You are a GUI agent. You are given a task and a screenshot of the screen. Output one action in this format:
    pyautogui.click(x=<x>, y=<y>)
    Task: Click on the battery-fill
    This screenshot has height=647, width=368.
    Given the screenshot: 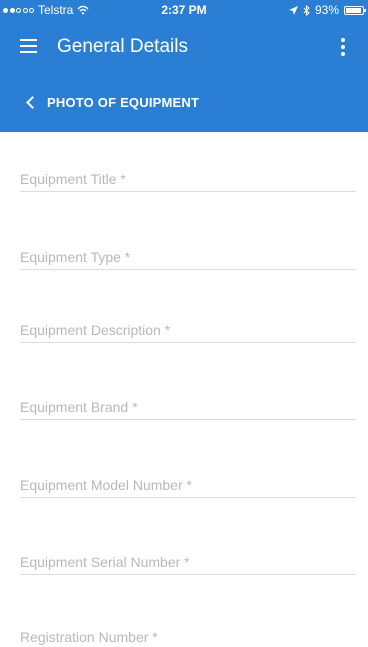 What is the action you would take?
    pyautogui.click(x=353, y=10)
    